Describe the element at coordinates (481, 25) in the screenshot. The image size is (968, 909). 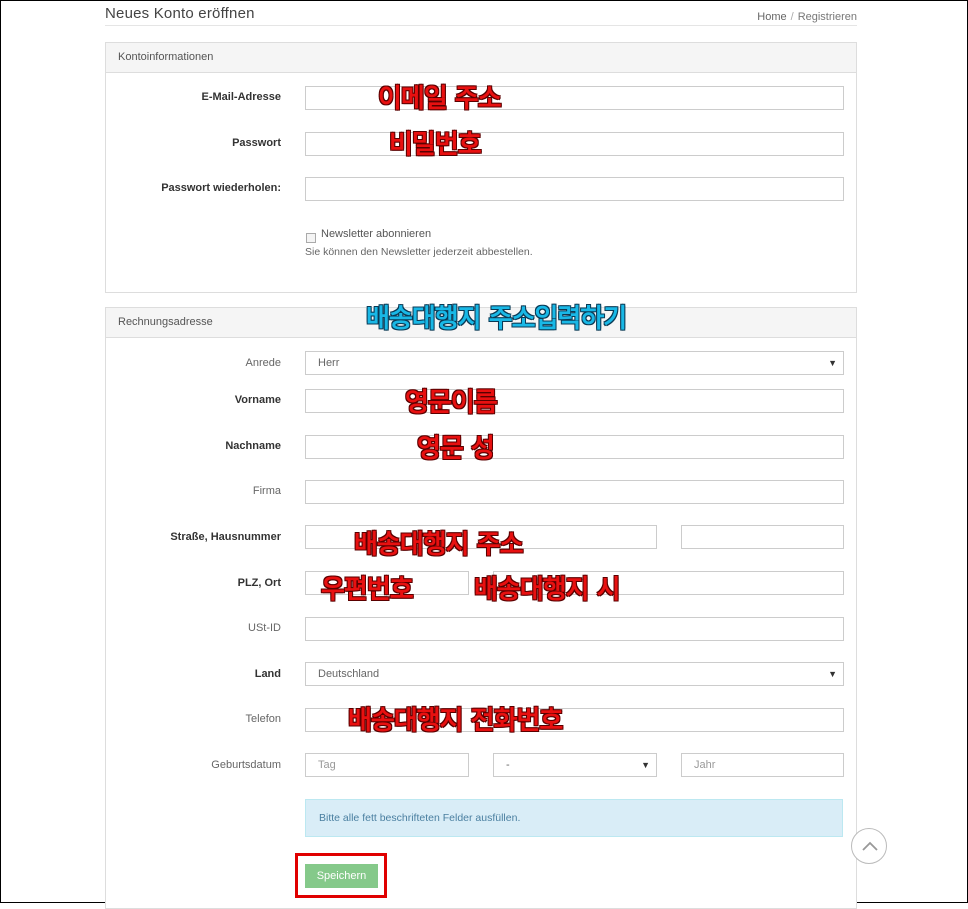
I see `title-divider` at that location.